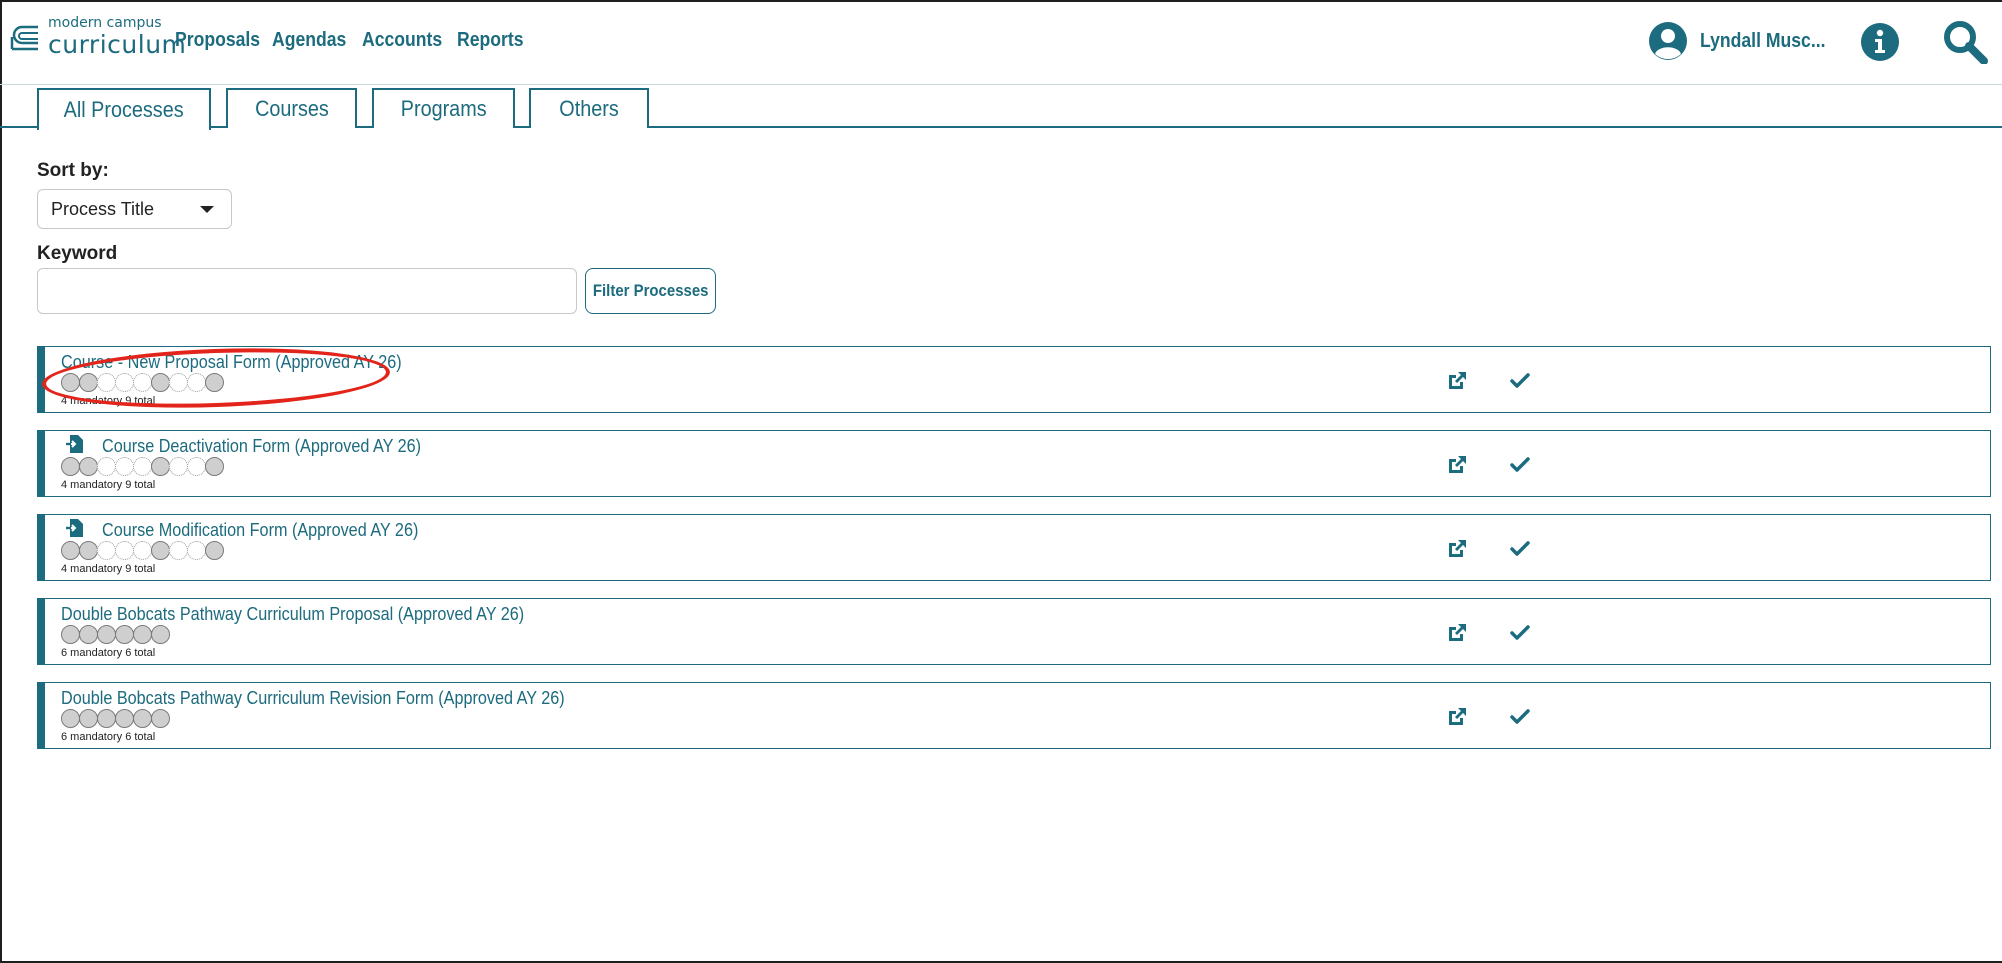  I want to click on nav-accounts: Accounts, so click(402, 40).